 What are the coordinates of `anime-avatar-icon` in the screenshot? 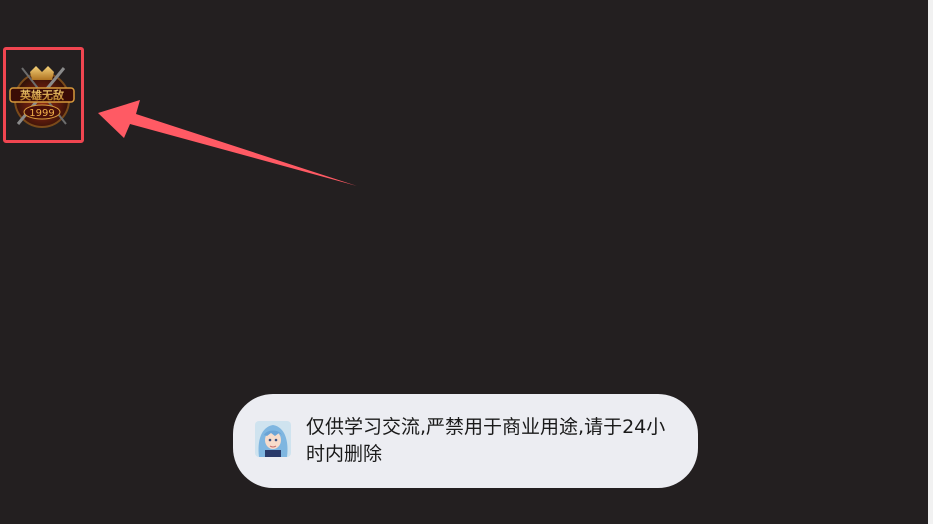 It's located at (273, 439).